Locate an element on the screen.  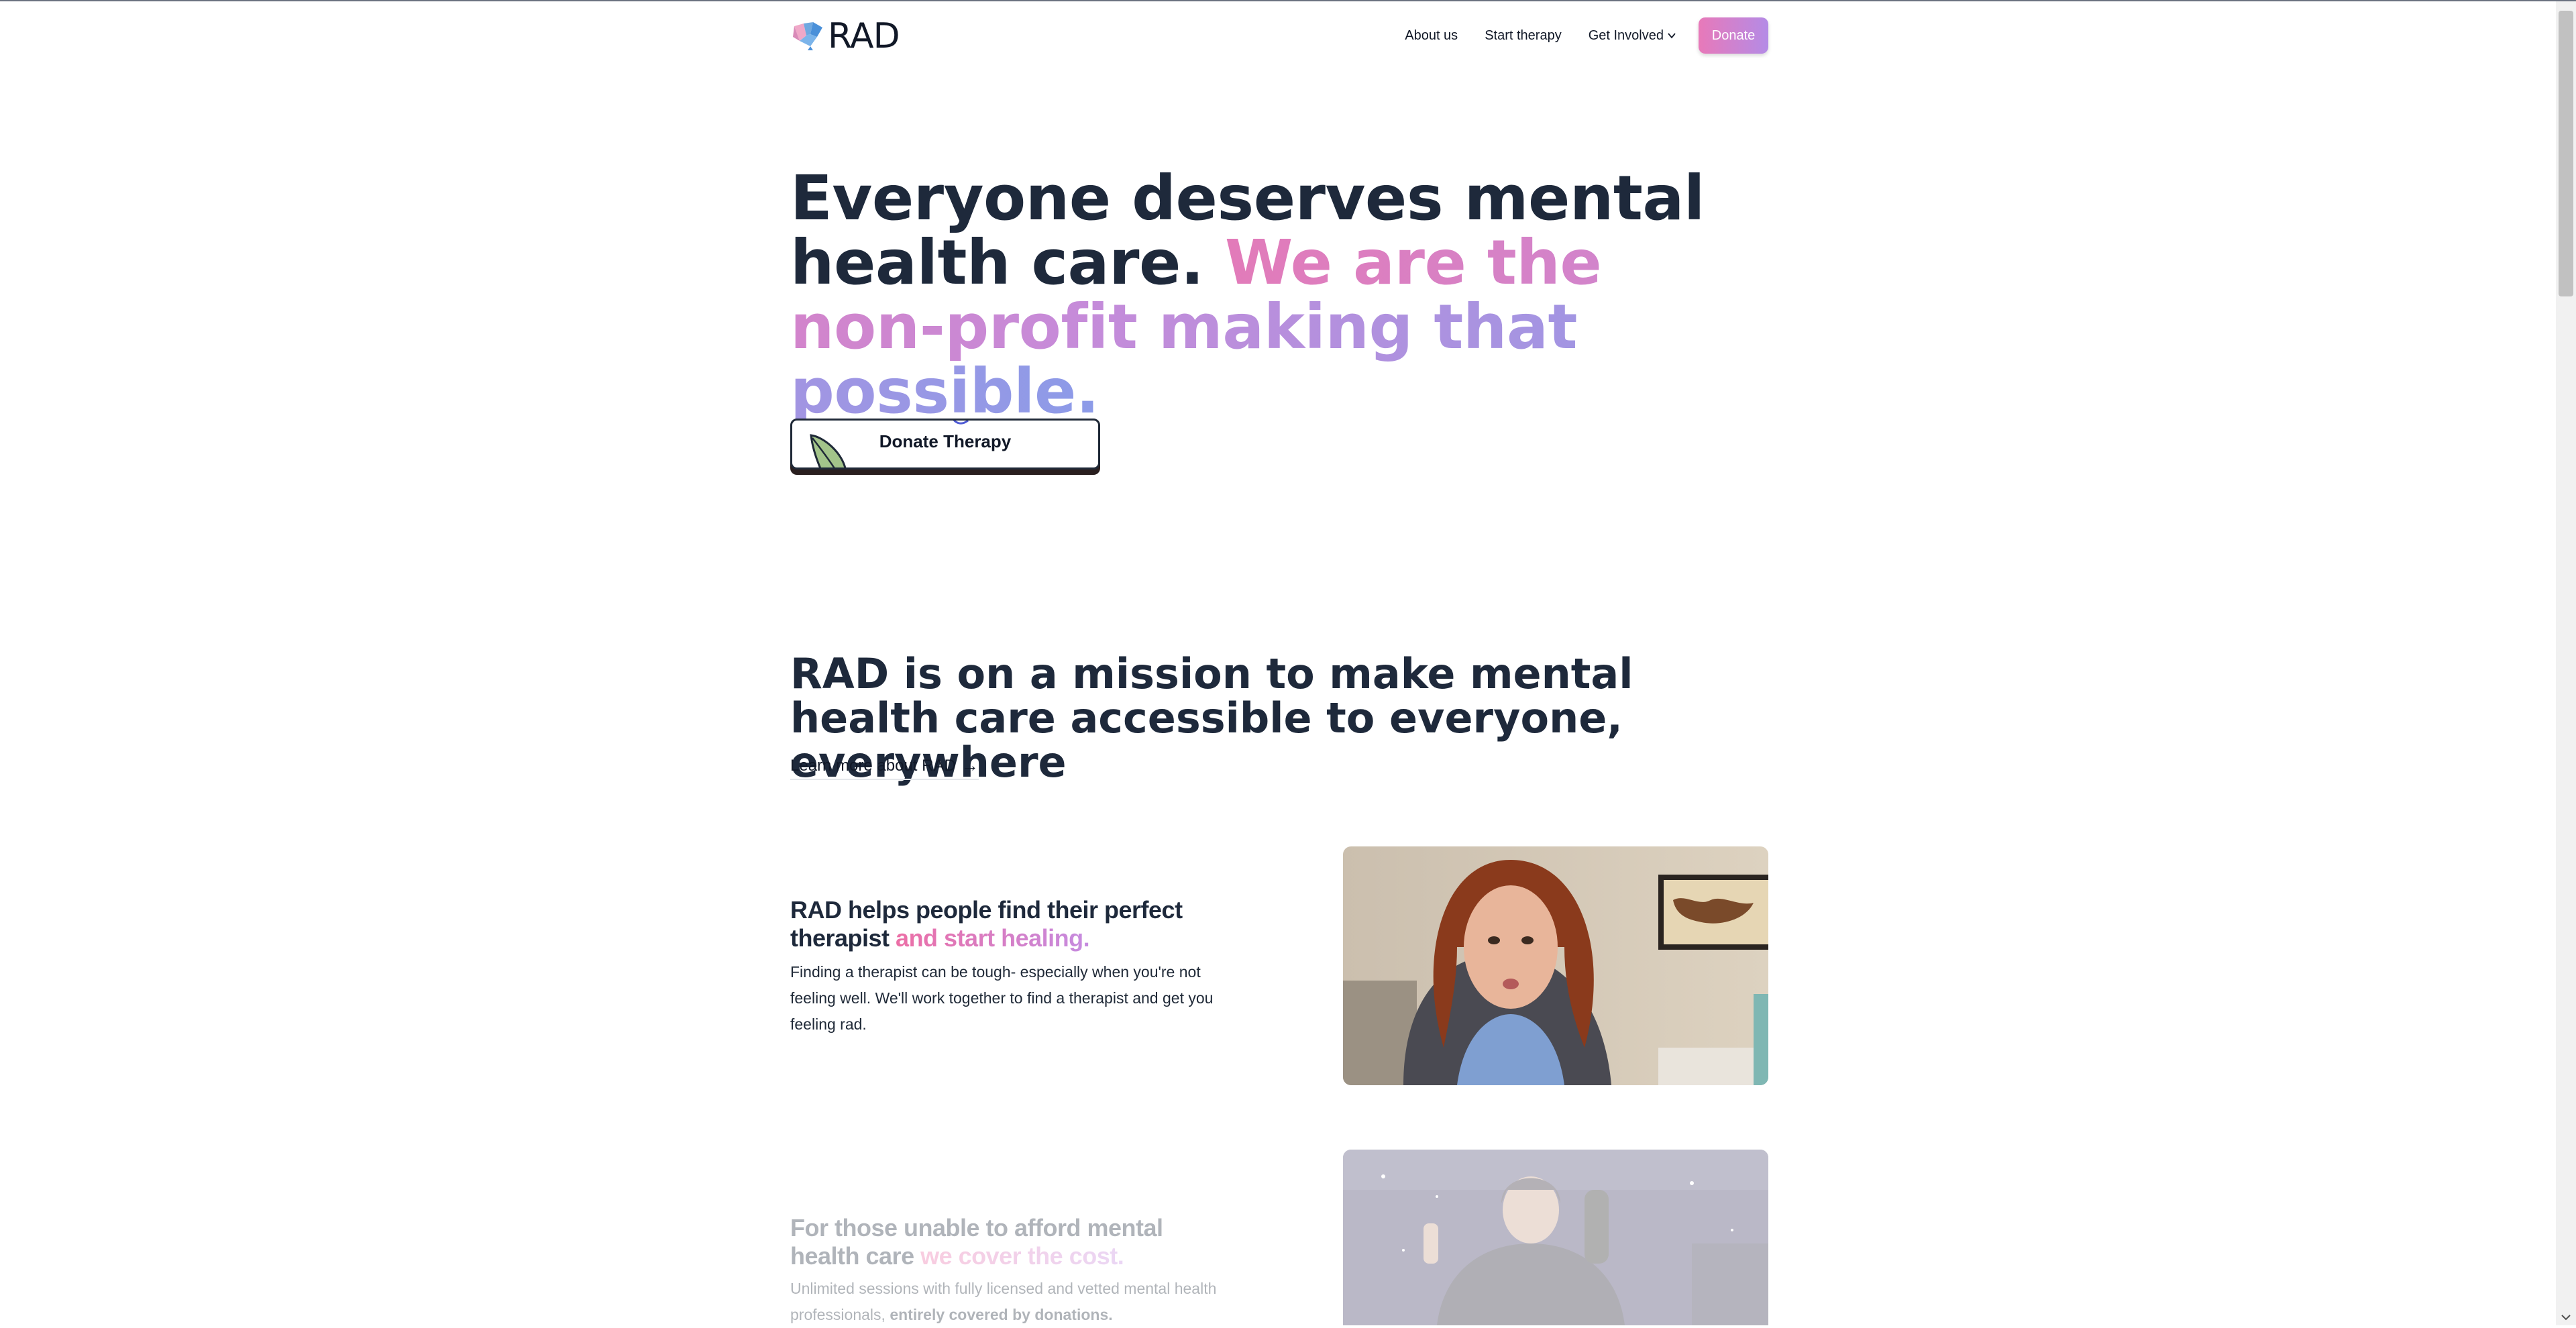
chevron-down-icon is located at coordinates (1672, 36).